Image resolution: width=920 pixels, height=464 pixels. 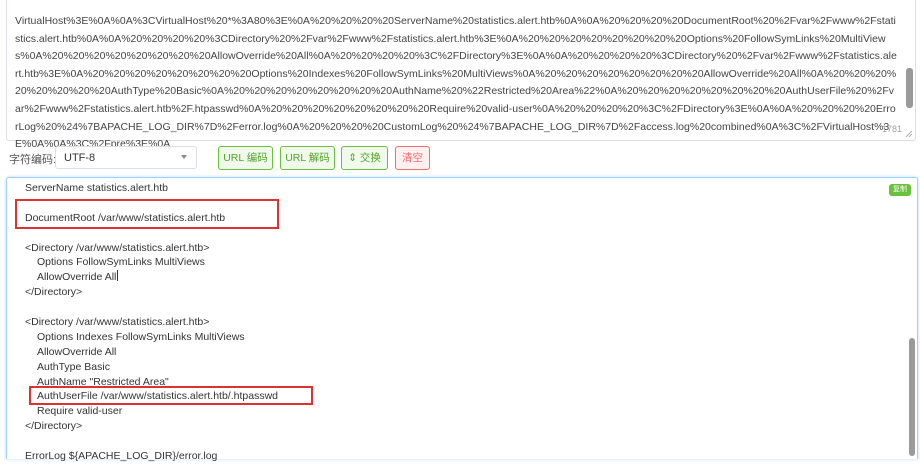 What do you see at coordinates (245, 158) in the screenshot?
I see `url-encode-button: URL 编码` at bounding box center [245, 158].